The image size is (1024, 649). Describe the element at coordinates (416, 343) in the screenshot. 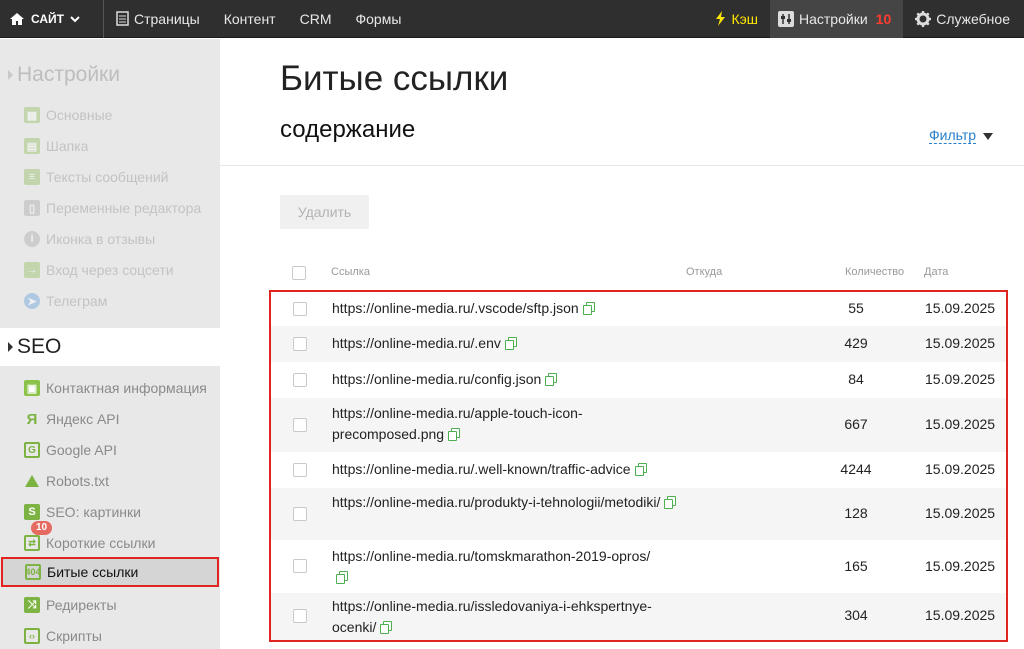

I see `row-link-text: https://online-media.ru/.env` at that location.